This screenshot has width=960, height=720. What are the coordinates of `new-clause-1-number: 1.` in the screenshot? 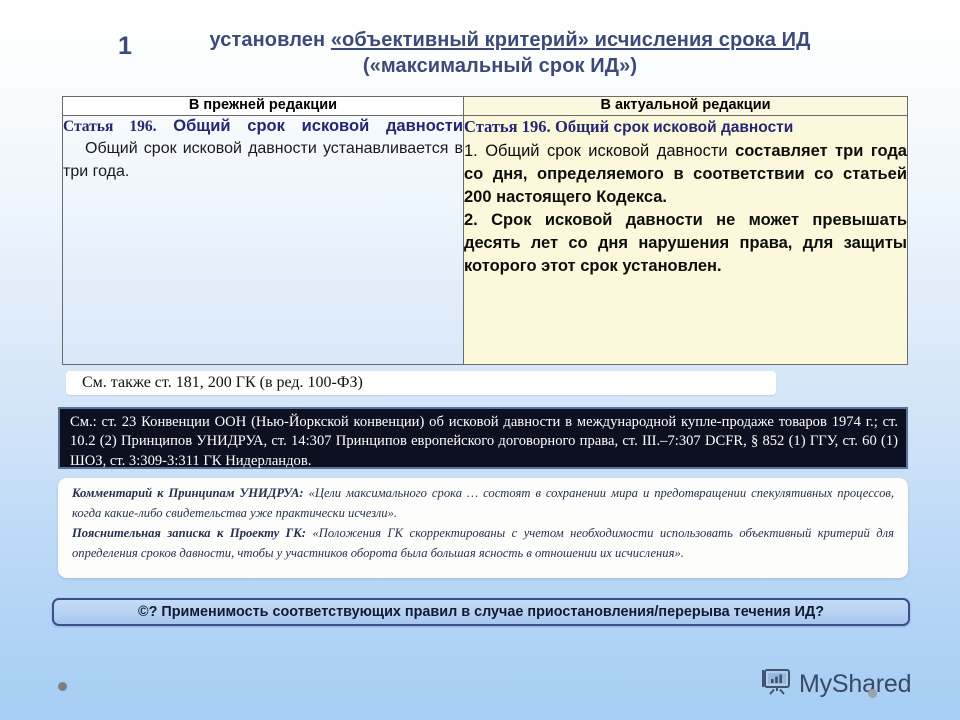 It's located at (471, 150).